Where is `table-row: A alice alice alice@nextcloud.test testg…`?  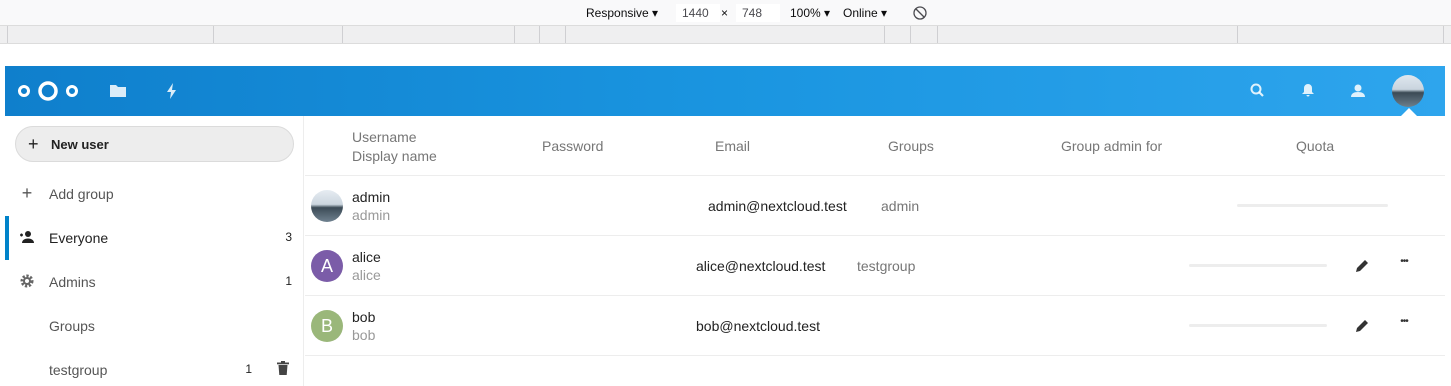 table-row: A alice alice alice@nextcloud.test testg… is located at coordinates (875, 266).